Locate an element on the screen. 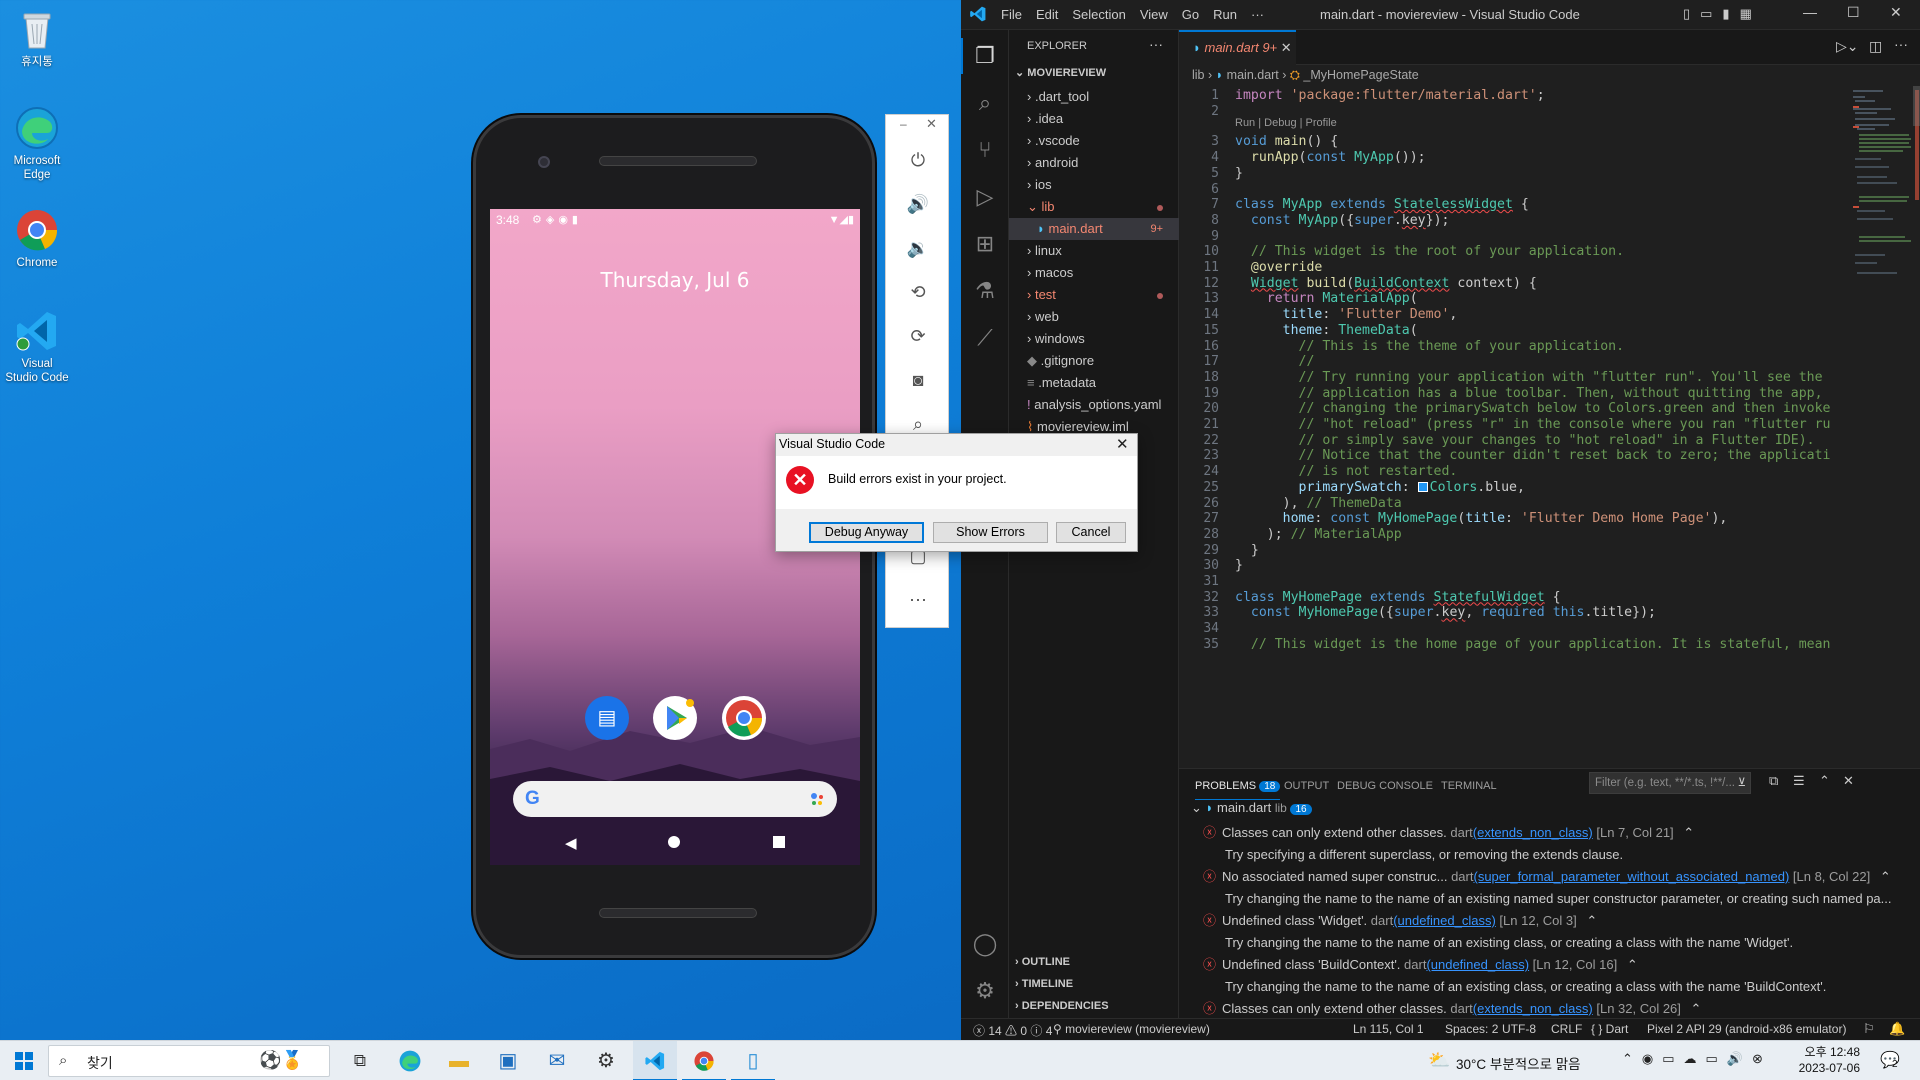 The image size is (1920, 1080). status-indent: Spaces: 2 is located at coordinates (1471, 1029).